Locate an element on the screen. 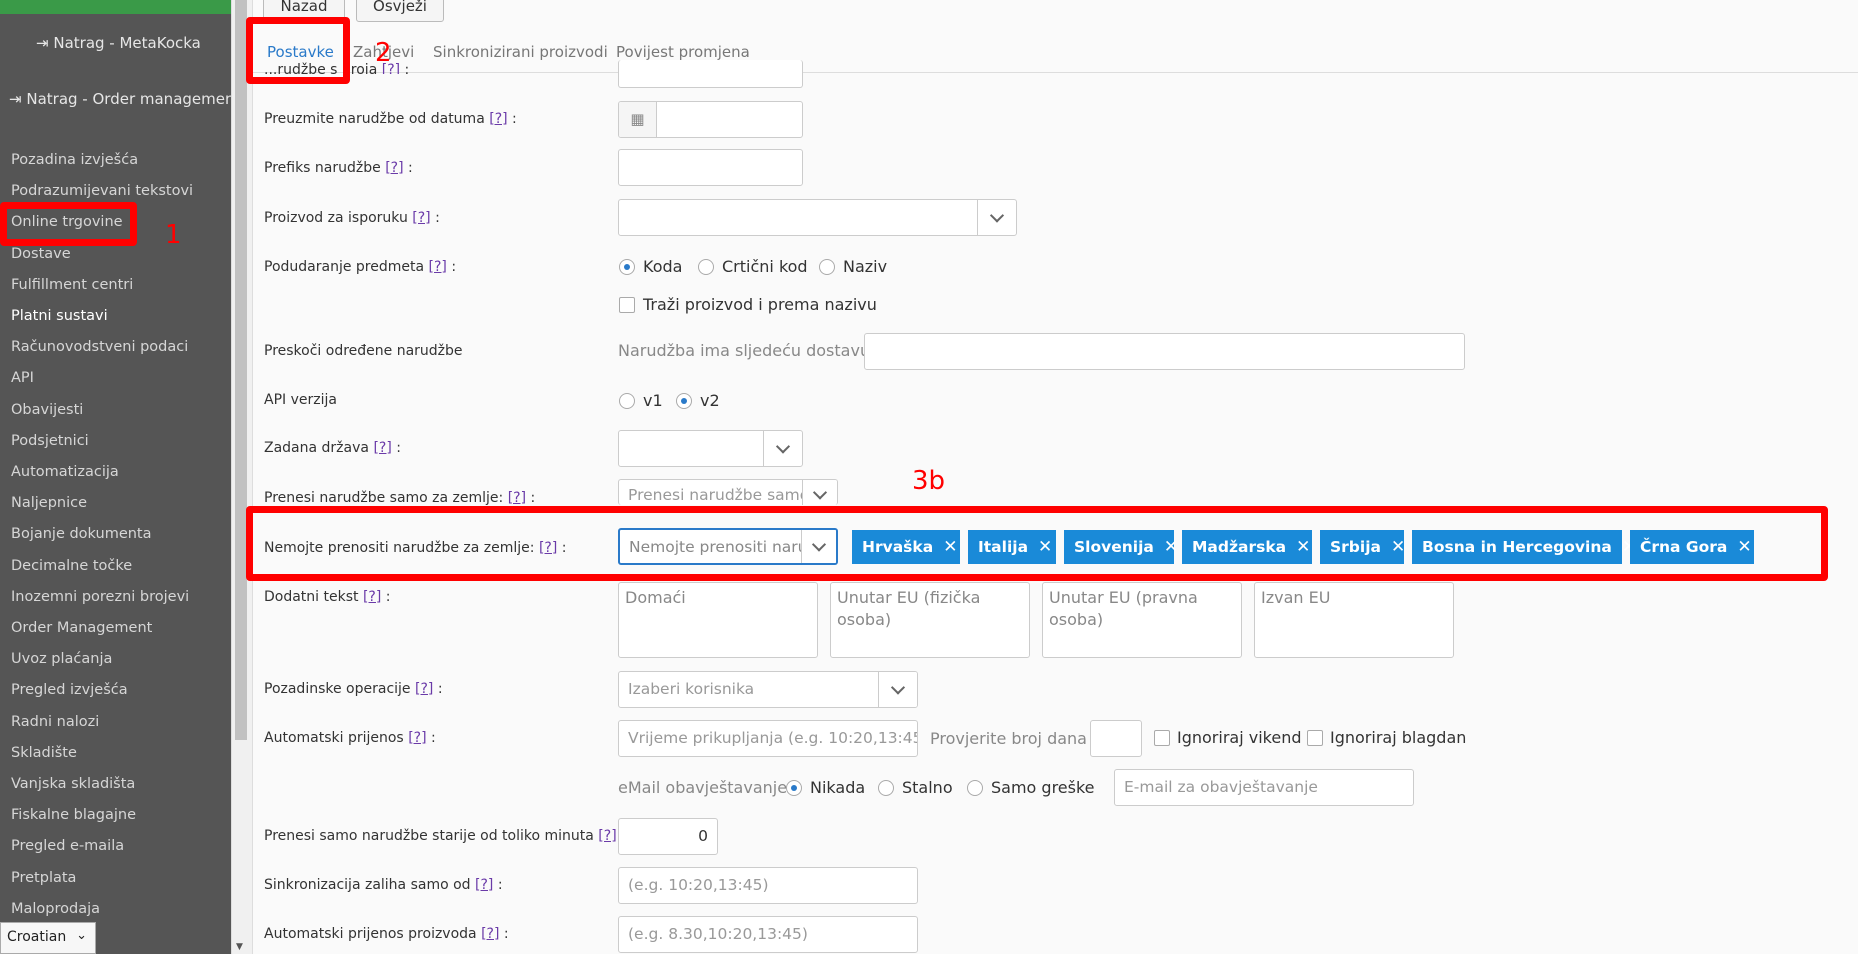 This screenshot has width=1858, height=954. field-label-auto-product: Automatski prijenos proizvoda [?] : is located at coordinates (386, 934).